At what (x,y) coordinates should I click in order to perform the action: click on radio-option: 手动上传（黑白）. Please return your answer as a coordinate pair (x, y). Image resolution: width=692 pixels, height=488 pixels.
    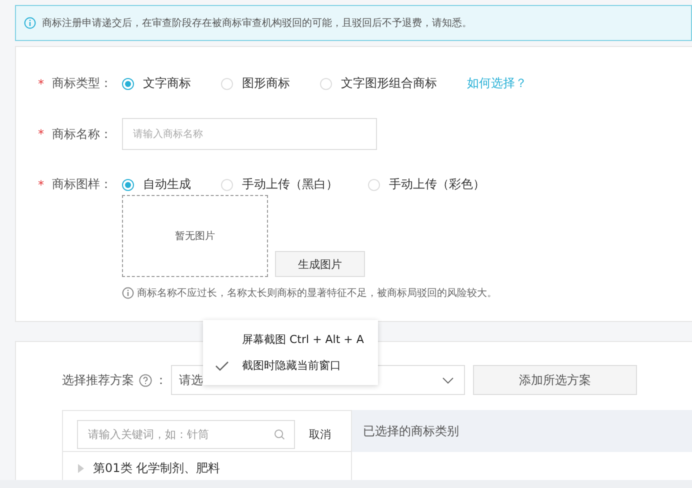
    Looking at the image, I should click on (279, 184).